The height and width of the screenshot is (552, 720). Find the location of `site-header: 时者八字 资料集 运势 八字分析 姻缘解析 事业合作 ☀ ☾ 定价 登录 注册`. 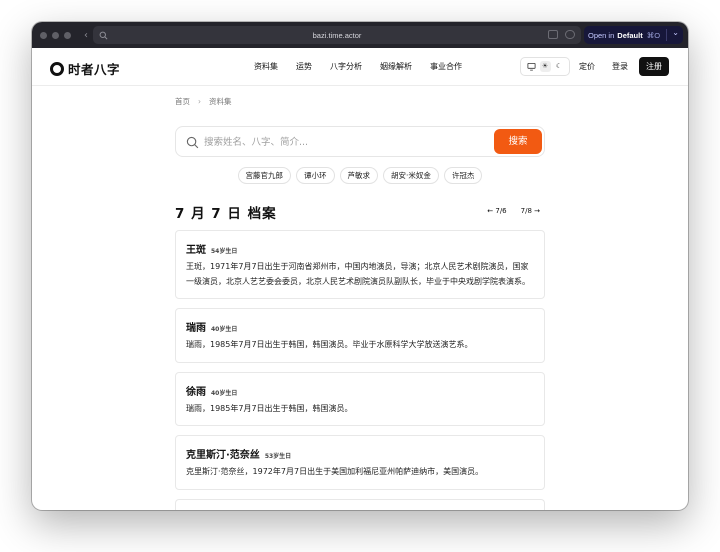

site-header: 时者八字 资料集 运势 八字分析 姻缘解析 事业合作 ☀ ☾ 定价 登录 注册 is located at coordinates (360, 67).